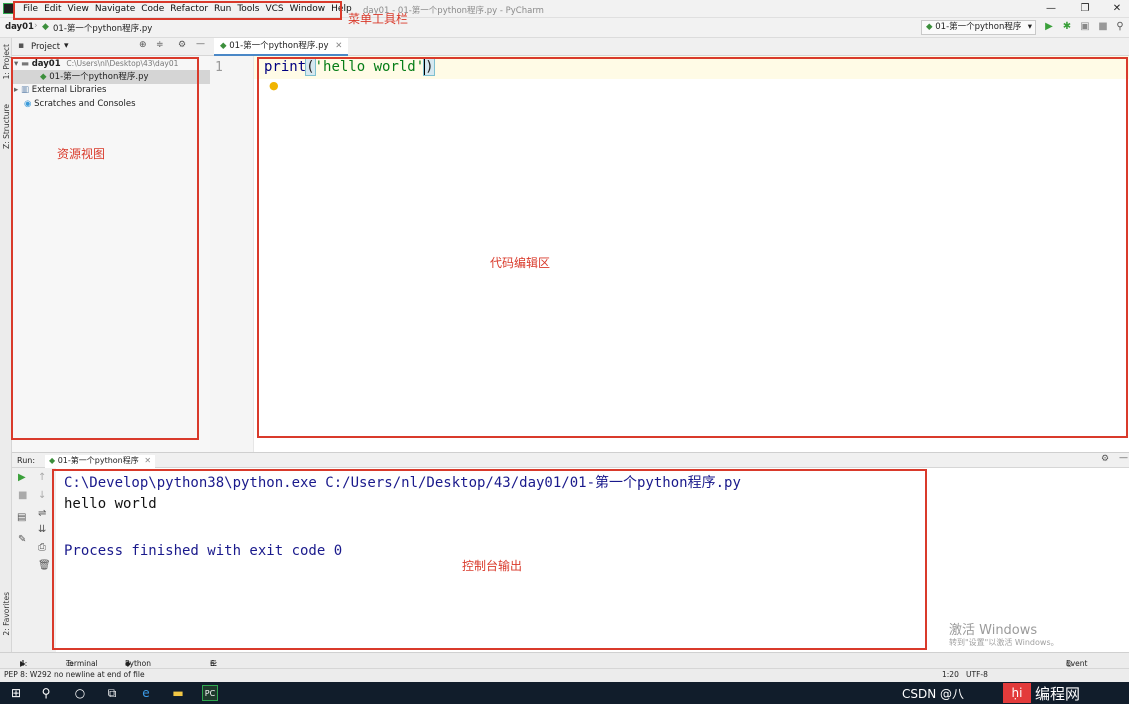  I want to click on editor-tab-bar: ◆ 01-第一个python程序.py ✕, so click(669, 47).